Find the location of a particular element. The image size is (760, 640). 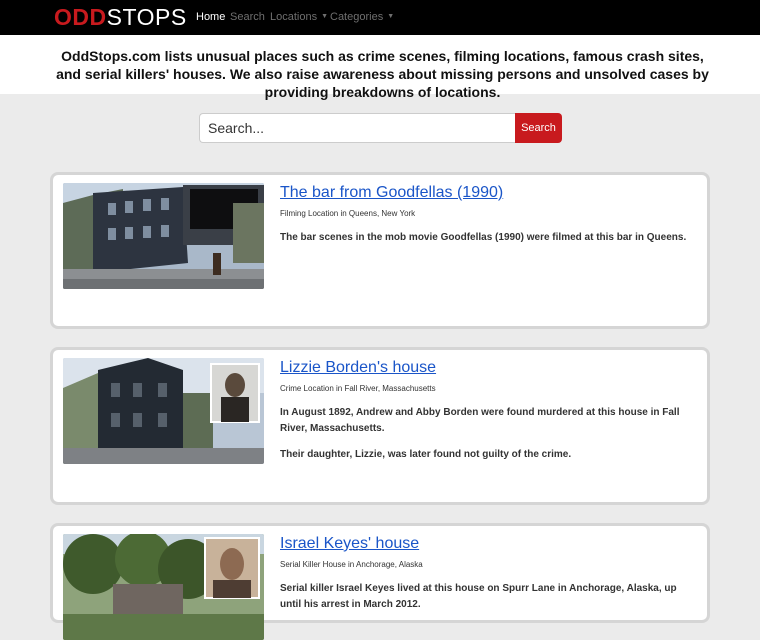

nav-categories-dropdown: Categories ▼ is located at coordinates (362, 18).